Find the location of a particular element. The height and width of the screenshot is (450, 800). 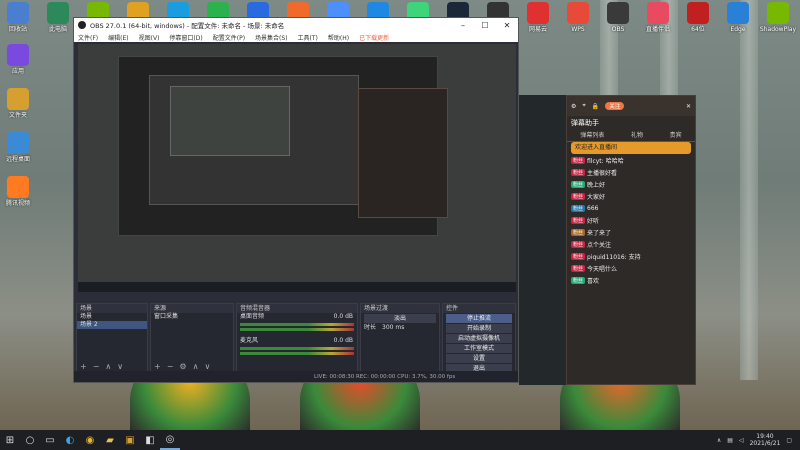

nested-taskbar is located at coordinates (297, 287).